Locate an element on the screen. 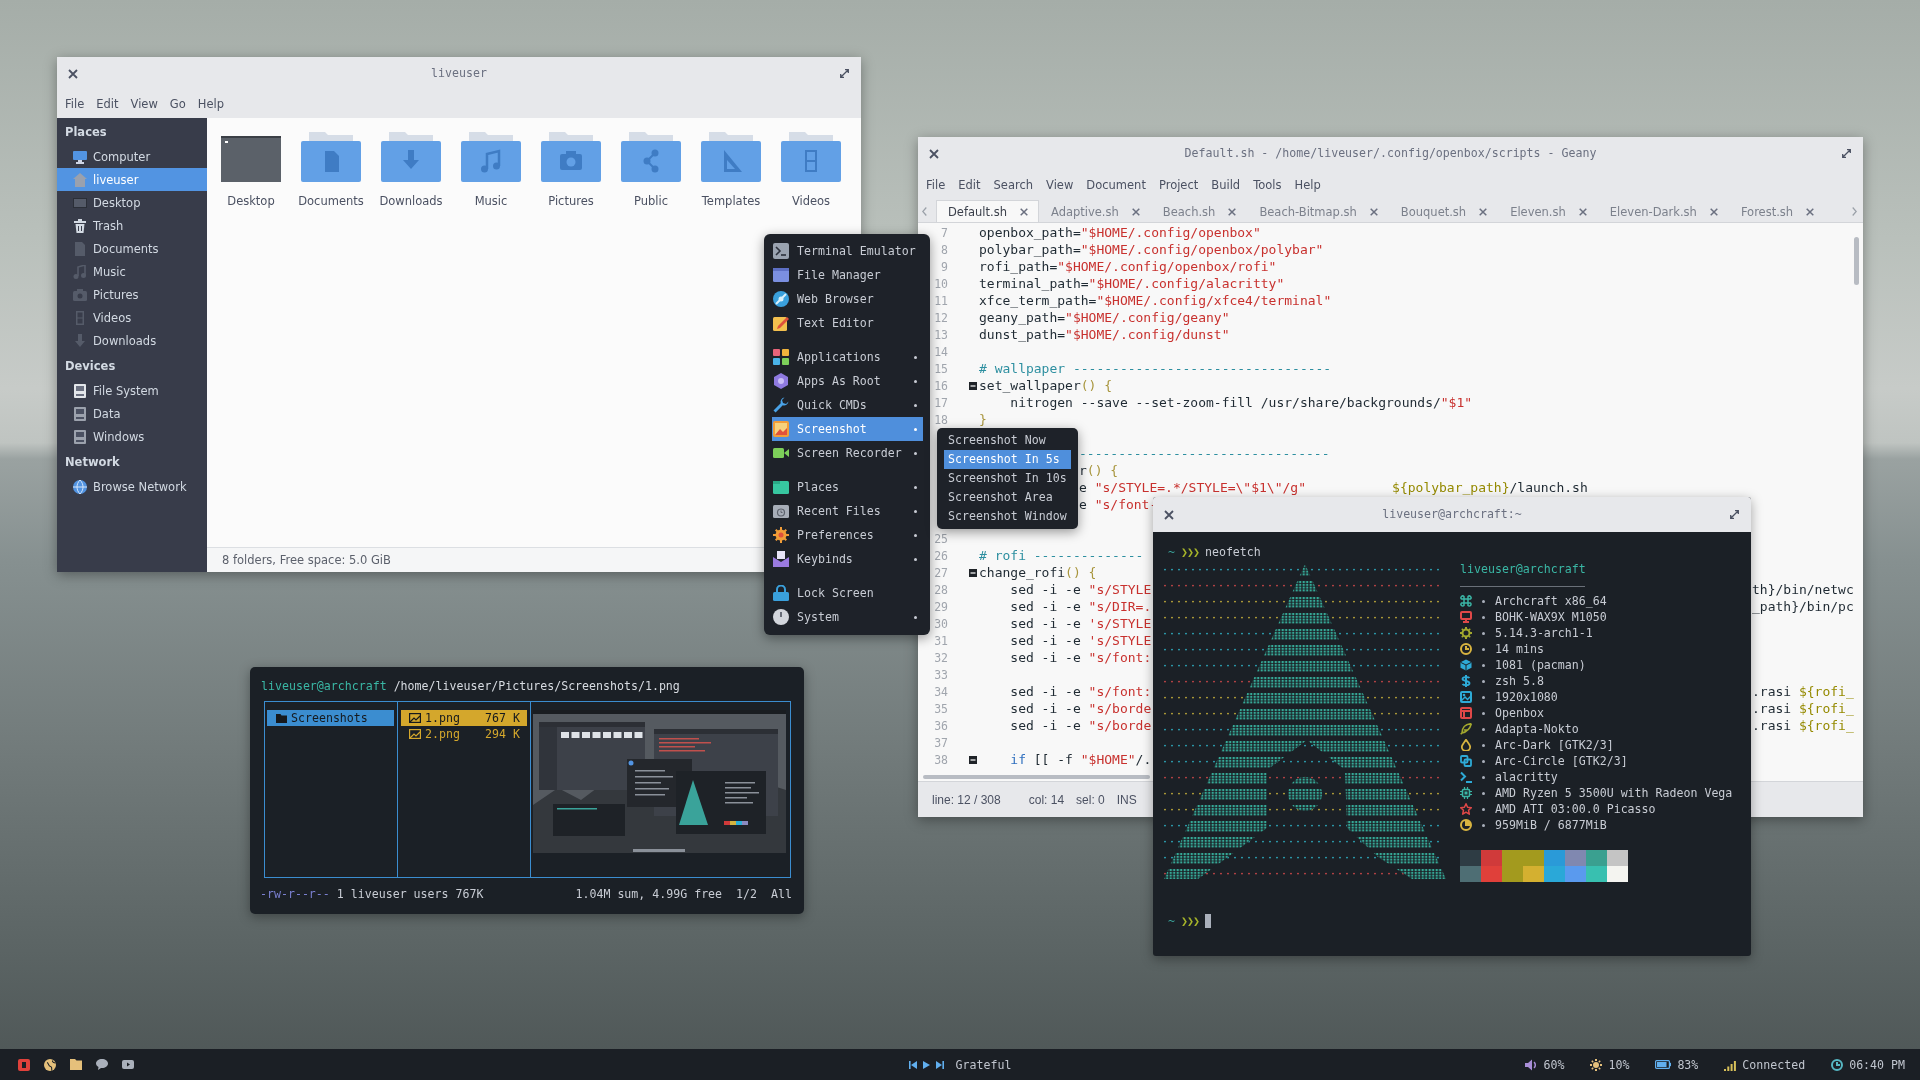 The width and height of the screenshot is (1920, 1080). directory-item: Screenshots is located at coordinates (330, 718).